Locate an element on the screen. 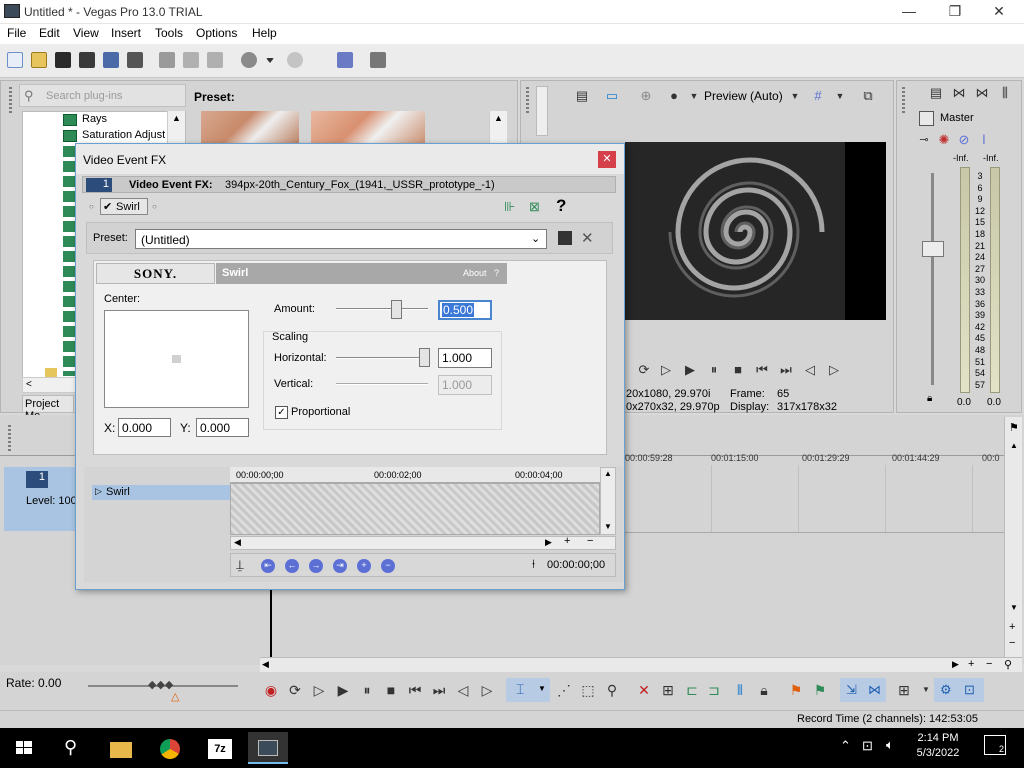 The height and width of the screenshot is (768, 1024). undo-dropdown-icon is located at coordinates (270, 60).